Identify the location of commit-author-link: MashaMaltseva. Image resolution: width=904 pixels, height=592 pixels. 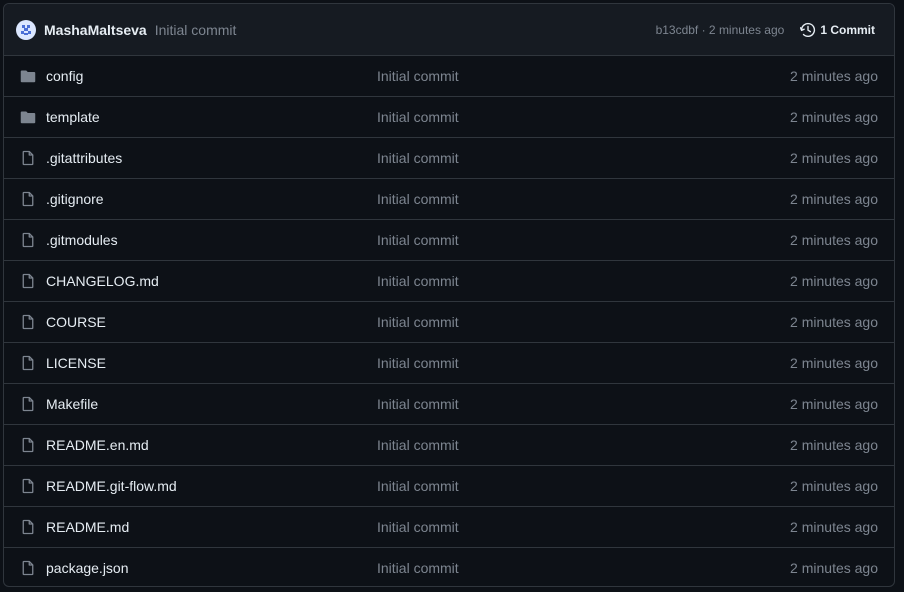
(95, 30).